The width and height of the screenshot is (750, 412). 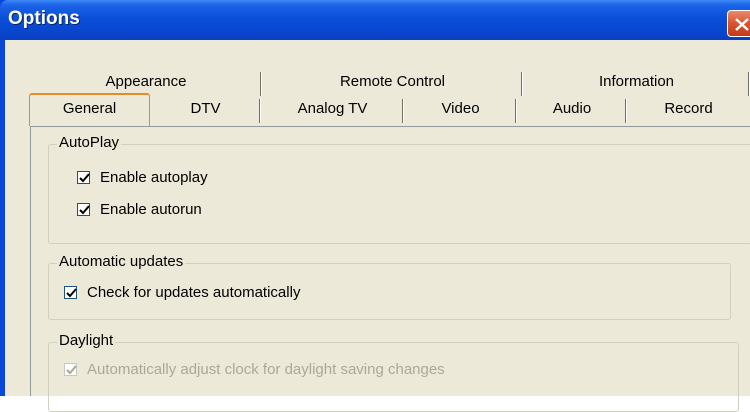 I want to click on tab-remote-control: Remote Control, so click(x=392, y=83).